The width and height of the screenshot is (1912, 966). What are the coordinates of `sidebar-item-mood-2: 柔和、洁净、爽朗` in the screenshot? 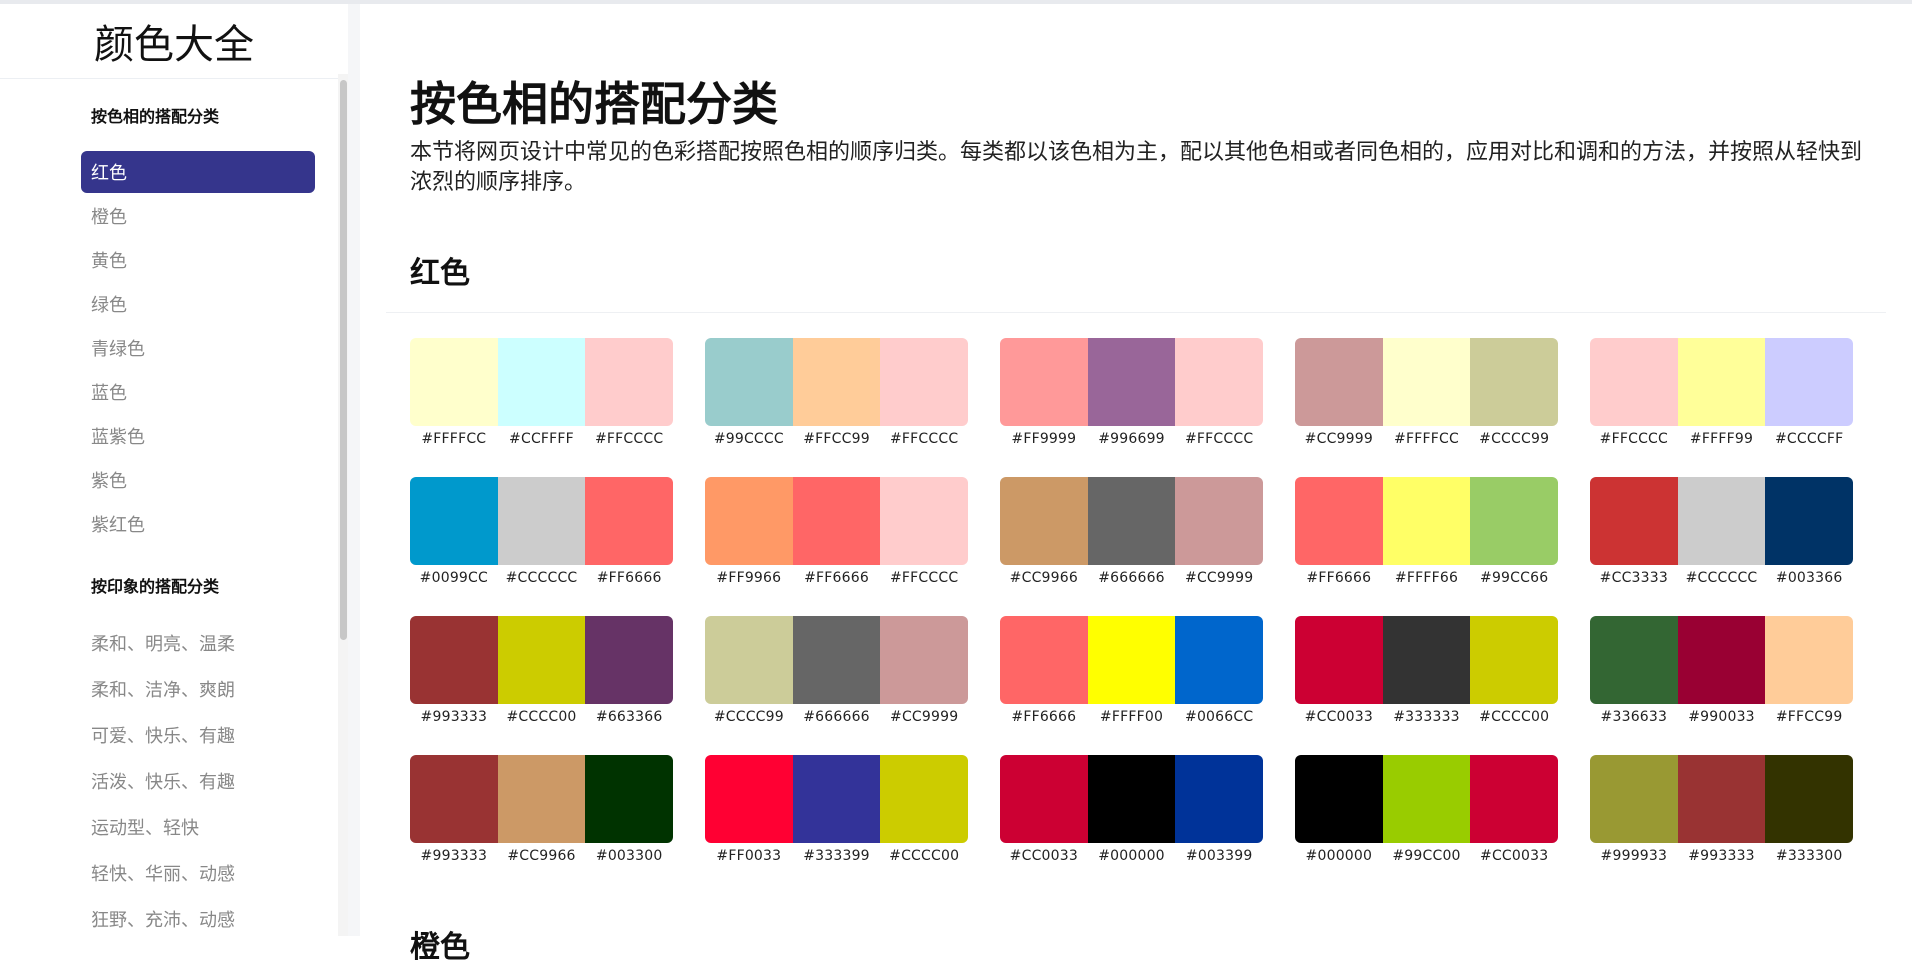 It's located at (198, 689).